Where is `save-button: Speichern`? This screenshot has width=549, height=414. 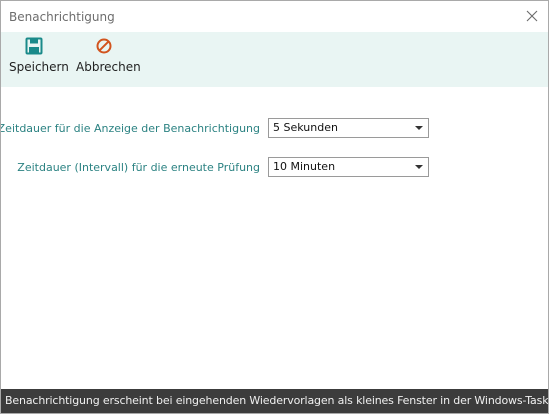
save-button: Speichern is located at coordinates (36, 59).